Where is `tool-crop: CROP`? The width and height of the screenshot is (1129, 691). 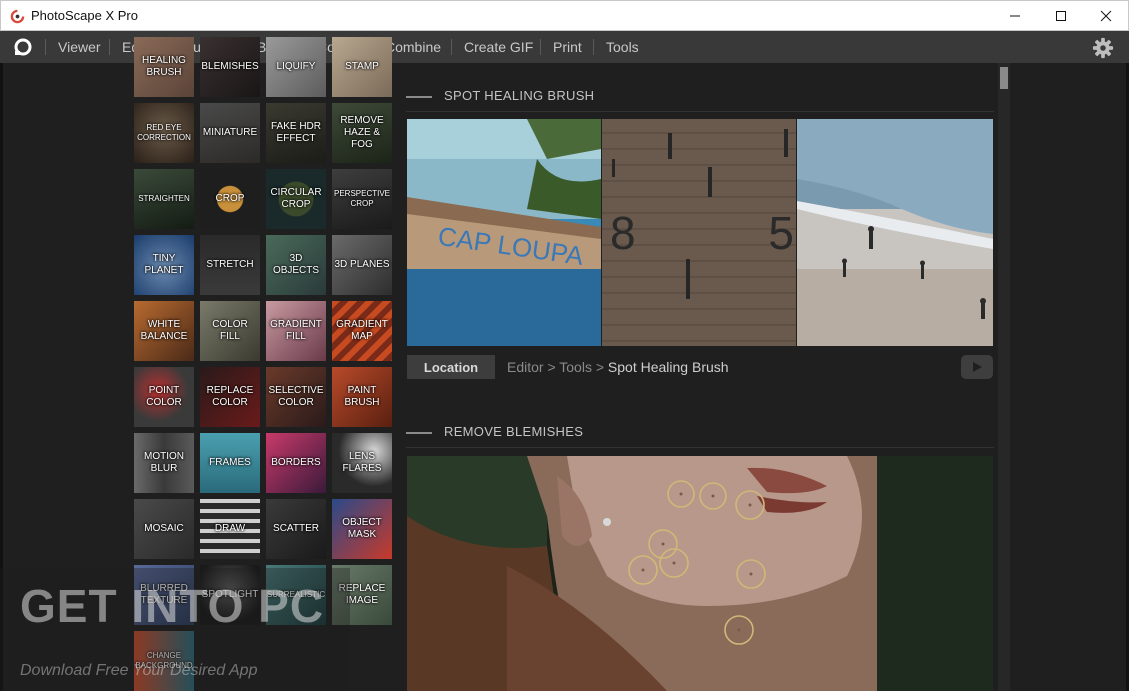 tool-crop: CROP is located at coordinates (230, 199).